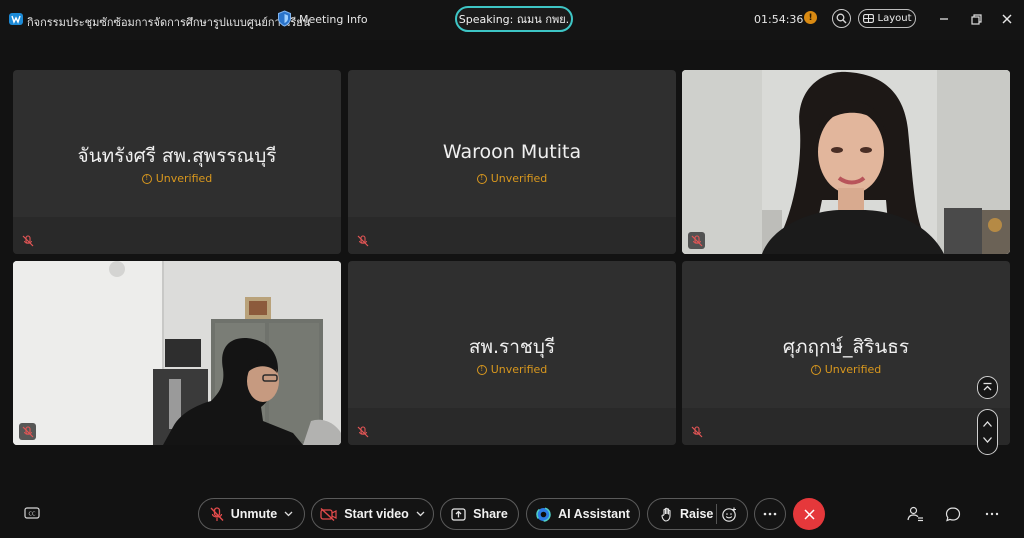 The height and width of the screenshot is (538, 1024). What do you see at coordinates (333, 19) in the screenshot?
I see `meeting-info-link: Meeting Info` at bounding box center [333, 19].